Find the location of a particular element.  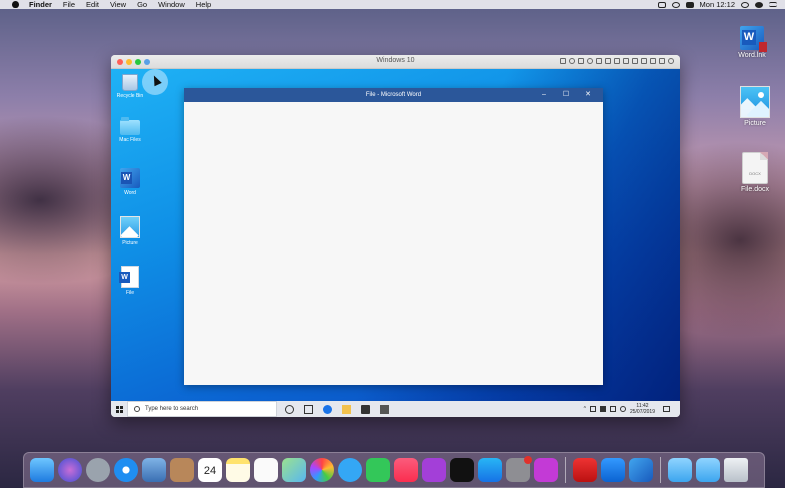

word-dock-icon is located at coordinates (641, 470).